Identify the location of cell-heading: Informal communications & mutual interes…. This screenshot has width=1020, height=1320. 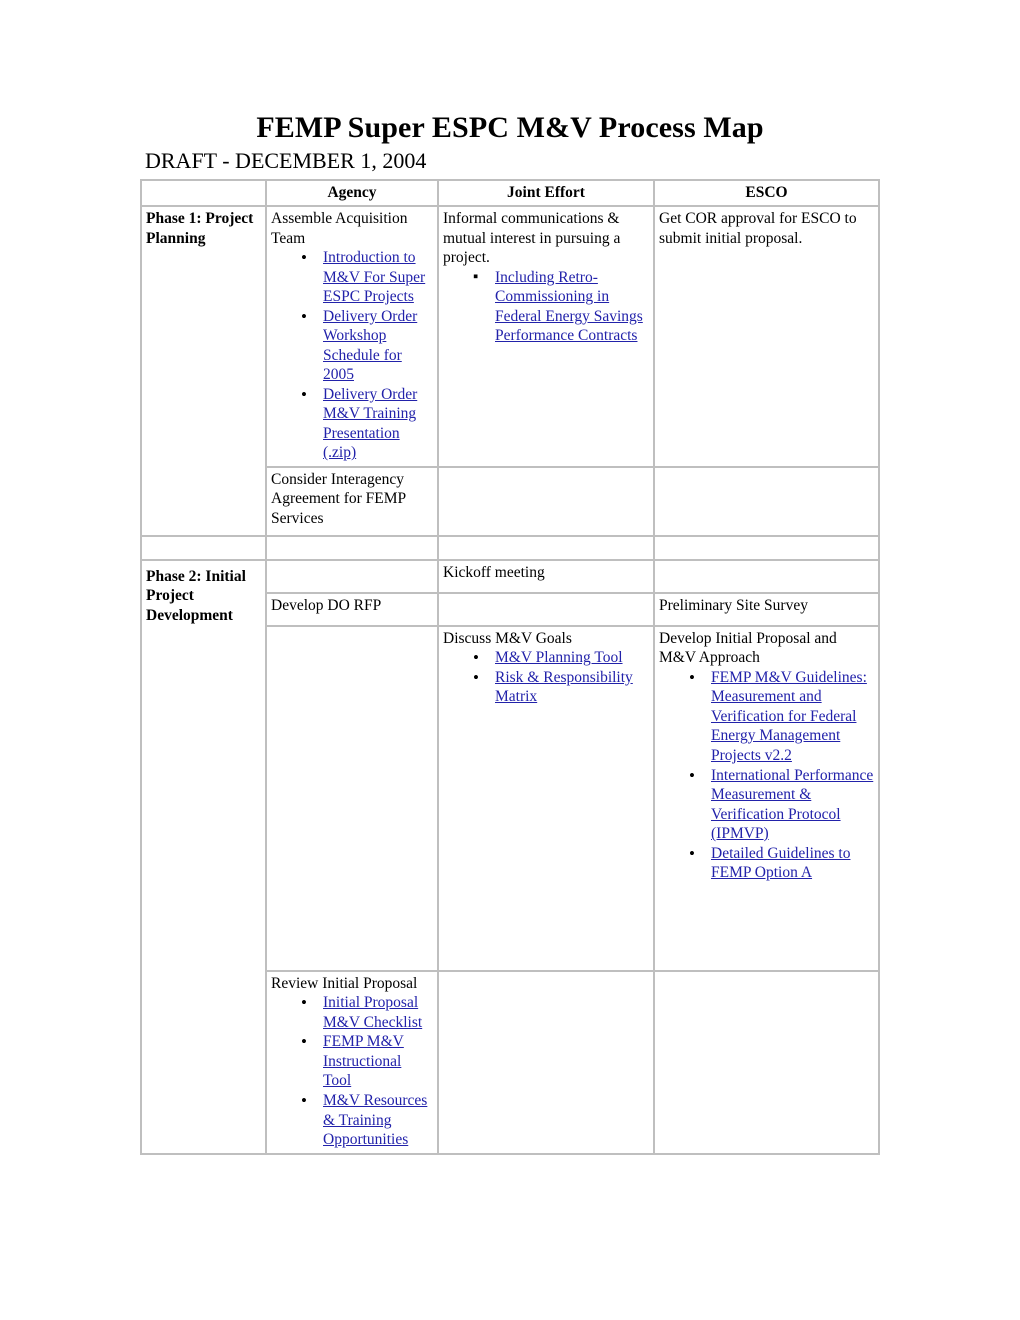
(532, 238).